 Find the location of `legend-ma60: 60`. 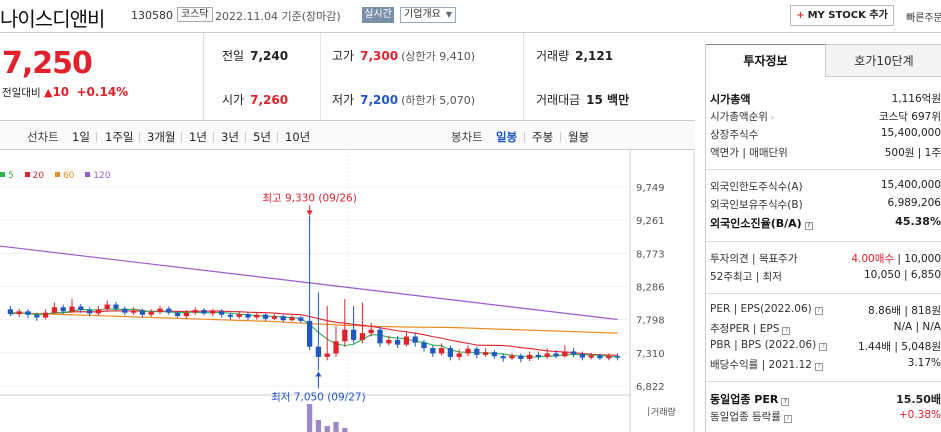

legend-ma60: 60 is located at coordinates (64, 176).